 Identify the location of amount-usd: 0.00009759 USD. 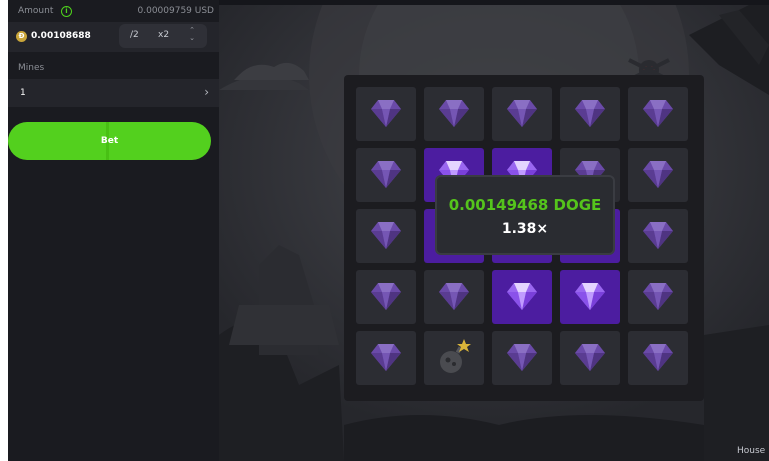
(176, 11).